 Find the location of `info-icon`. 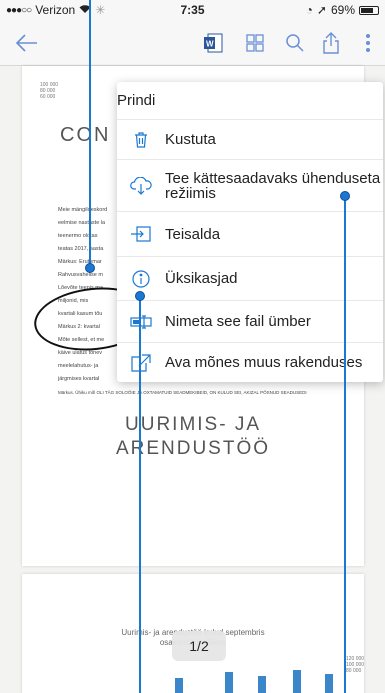

info-icon is located at coordinates (141, 278).